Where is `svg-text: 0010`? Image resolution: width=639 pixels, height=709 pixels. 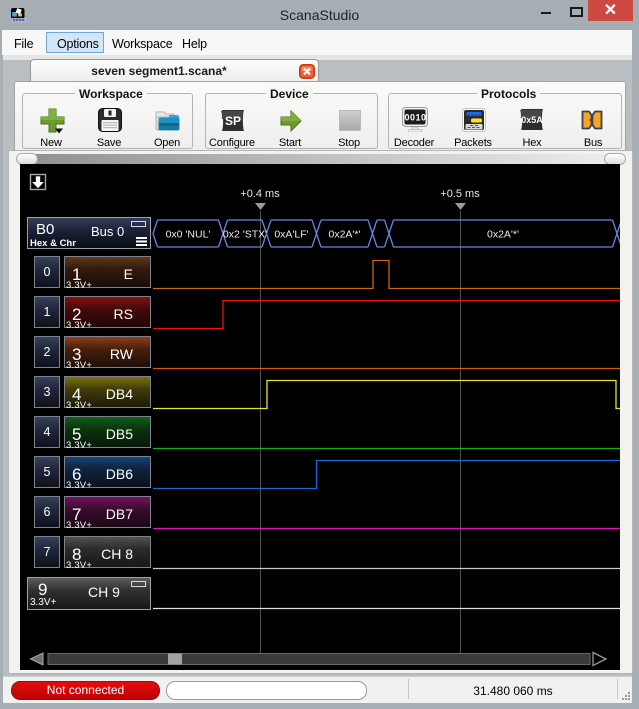
svg-text: 0010 is located at coordinates (415, 118).